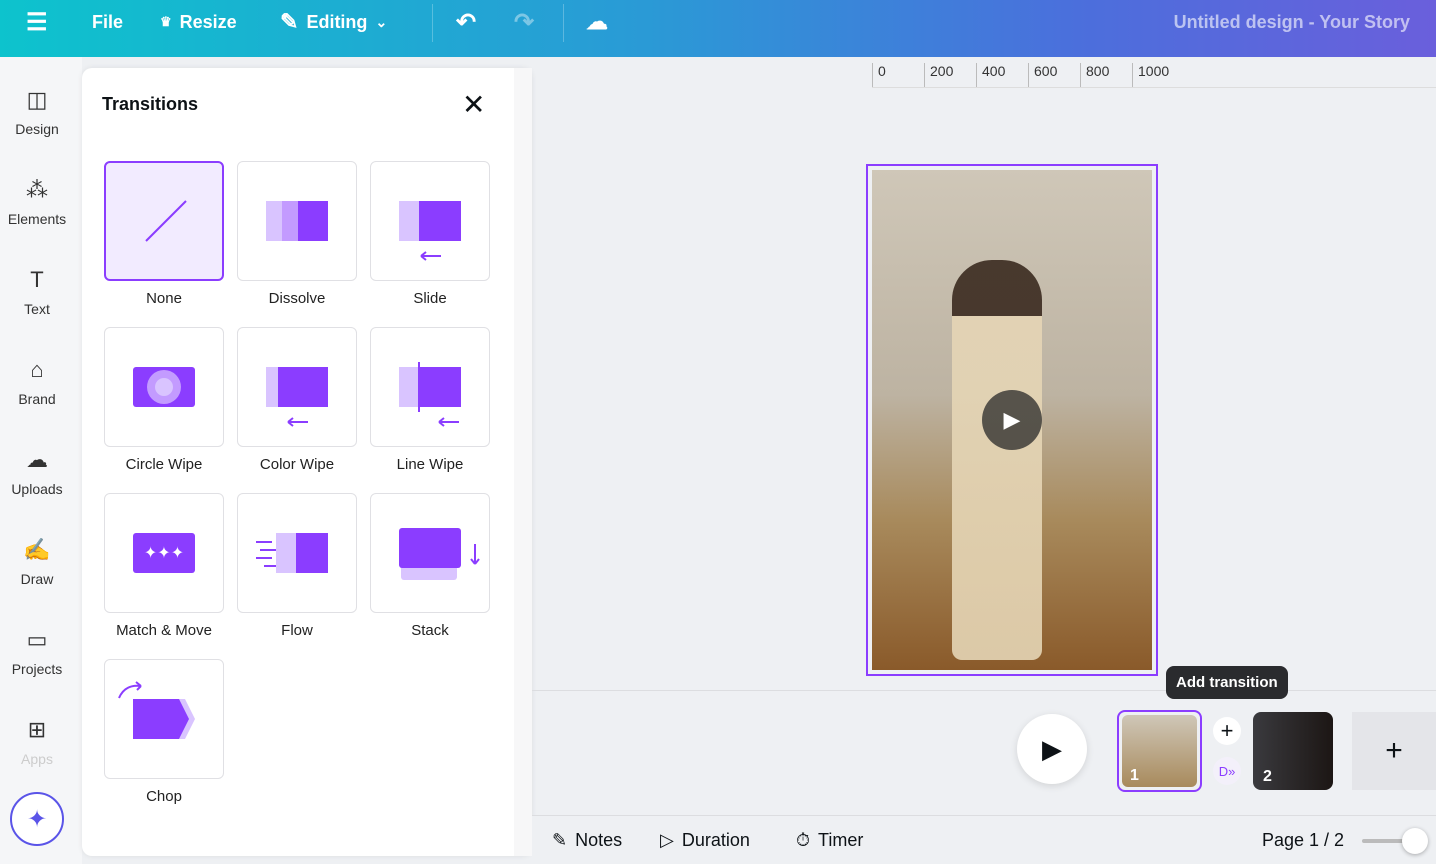 The height and width of the screenshot is (864, 1436). Describe the element at coordinates (107, 22) in the screenshot. I see `file-menu: File` at that location.